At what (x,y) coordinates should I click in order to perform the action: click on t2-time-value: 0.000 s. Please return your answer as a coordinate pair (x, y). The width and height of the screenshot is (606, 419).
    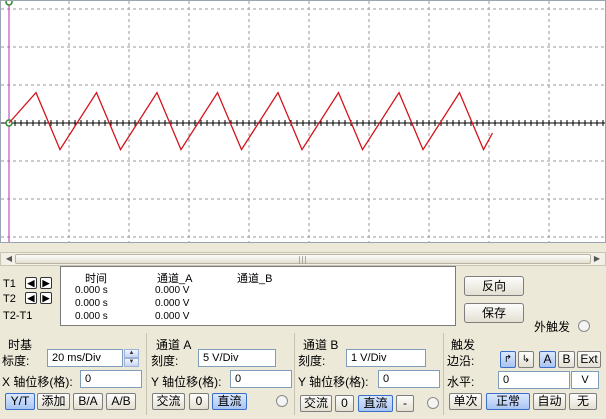
    Looking at the image, I should click on (91, 303).